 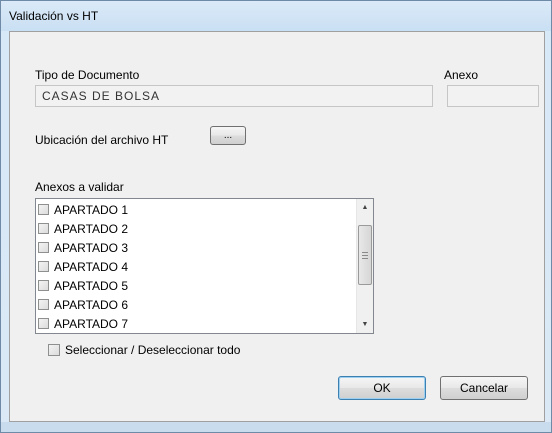 What do you see at coordinates (234, 96) in the screenshot?
I see `tipo-documento-field: CASAS DE BOLSA` at bounding box center [234, 96].